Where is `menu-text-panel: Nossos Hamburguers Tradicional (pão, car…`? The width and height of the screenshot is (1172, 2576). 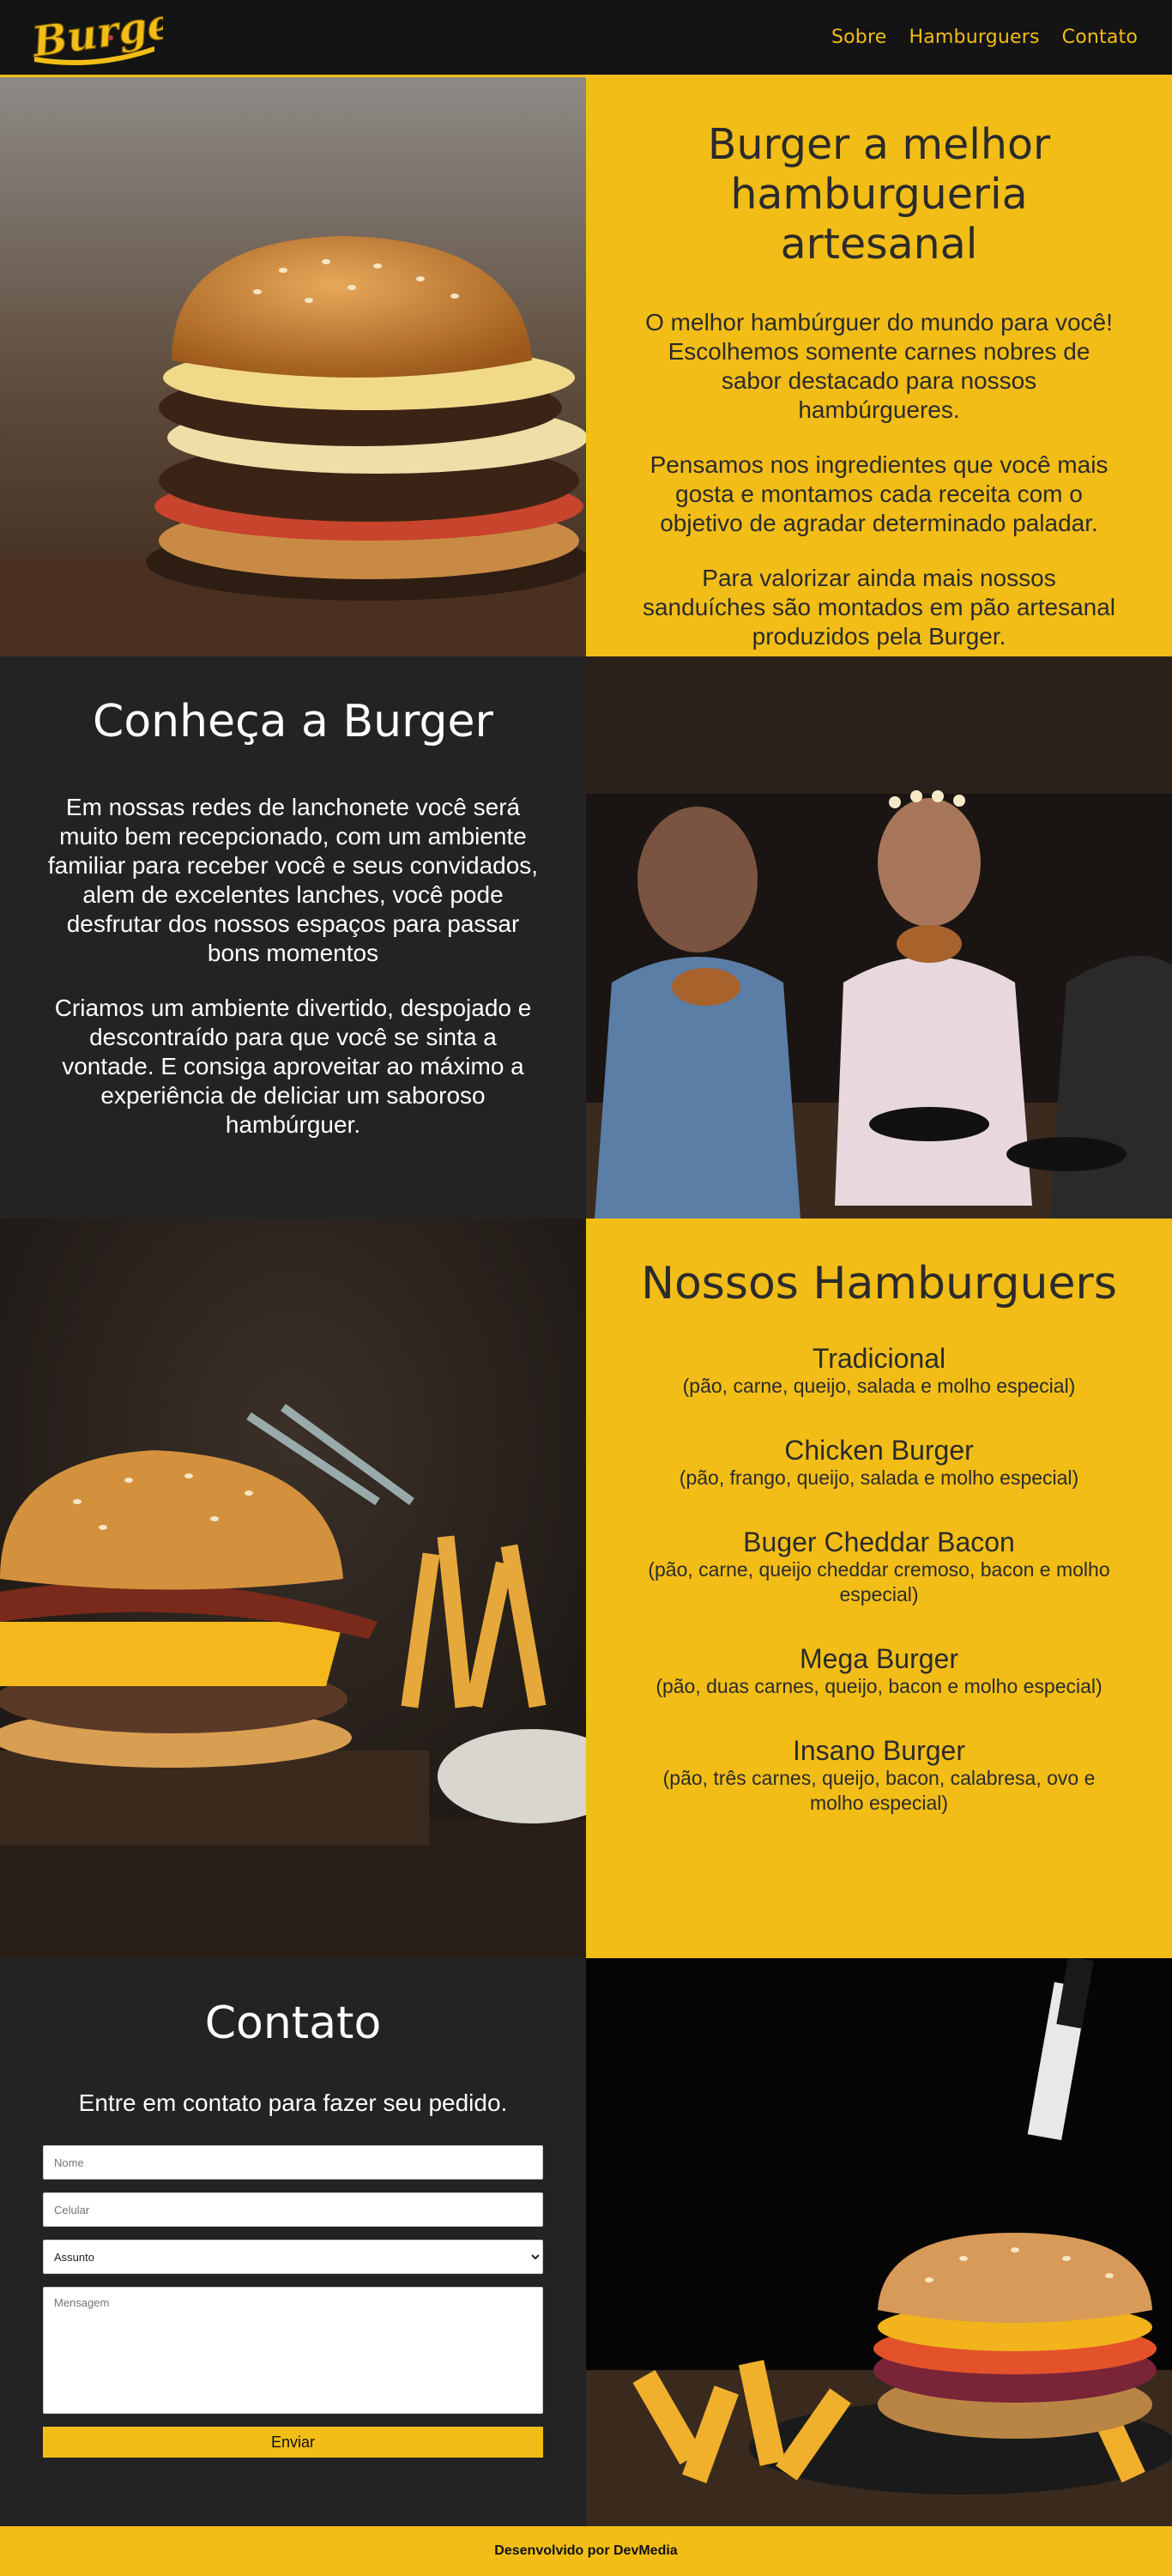
menu-text-panel: Nossos Hamburguers Tradicional (pão, car… is located at coordinates (879, 1588).